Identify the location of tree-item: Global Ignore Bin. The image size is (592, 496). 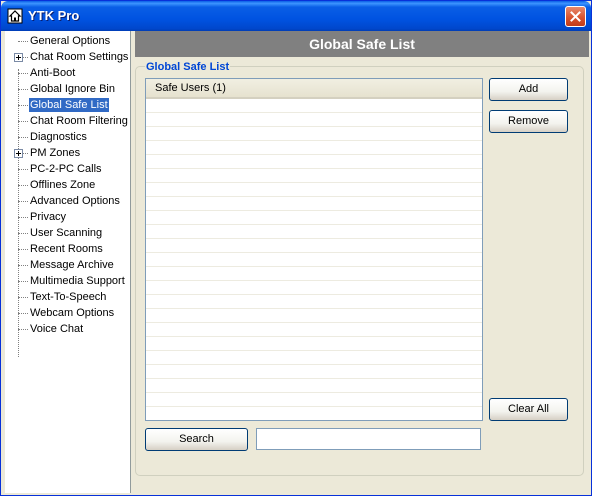
(68, 89).